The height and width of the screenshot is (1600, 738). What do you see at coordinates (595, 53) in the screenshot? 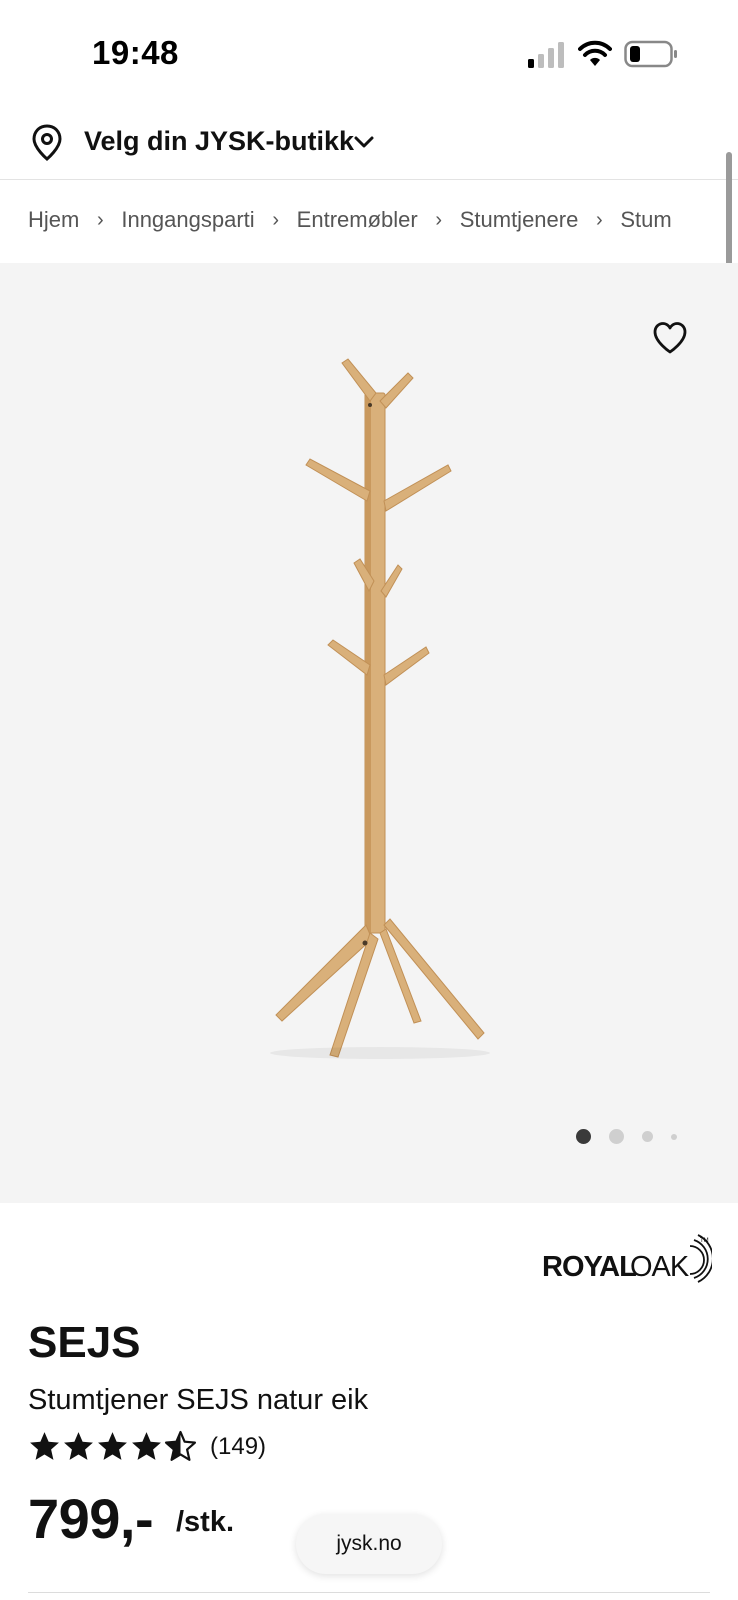
I see `wifi-icon` at bounding box center [595, 53].